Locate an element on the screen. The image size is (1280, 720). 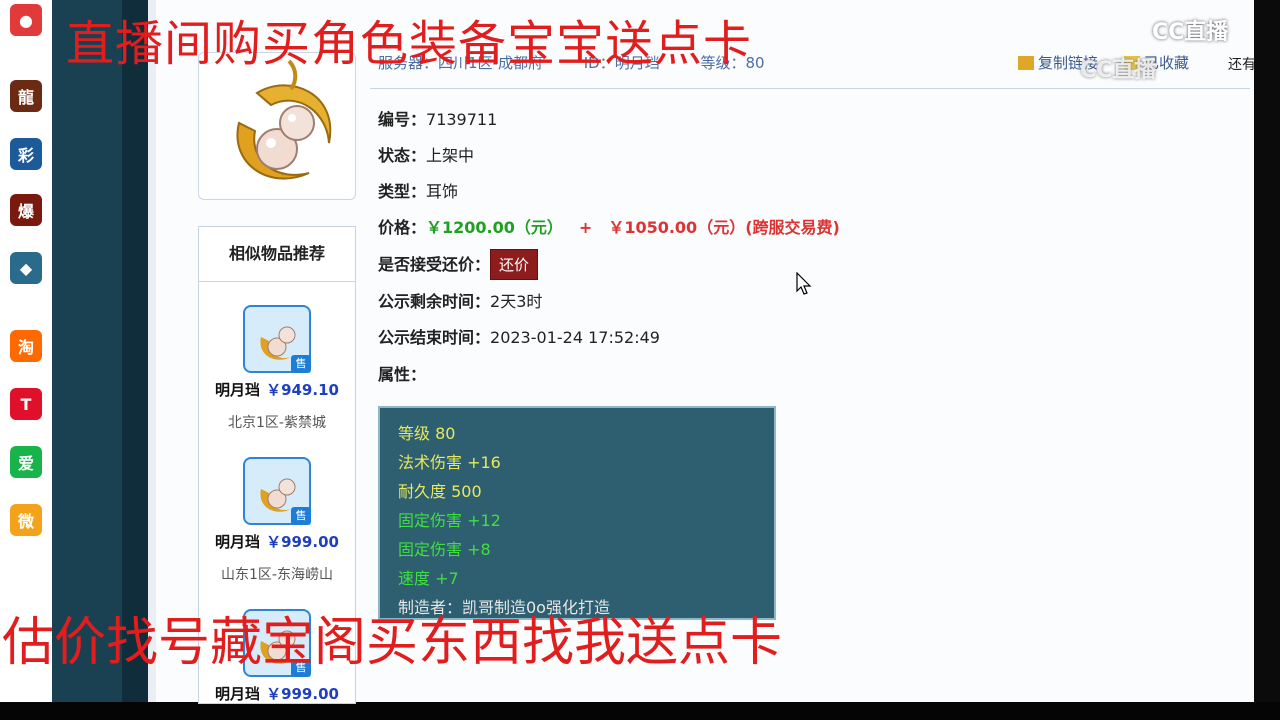
similar-item-server: 山东1区-东海崂山 is located at coordinates (277, 575).